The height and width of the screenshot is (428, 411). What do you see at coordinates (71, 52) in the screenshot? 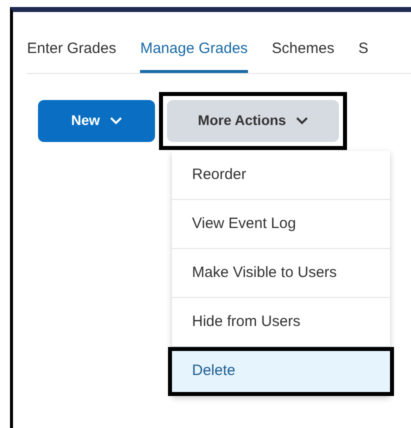
I see `tab: Enter Grades` at bounding box center [71, 52].